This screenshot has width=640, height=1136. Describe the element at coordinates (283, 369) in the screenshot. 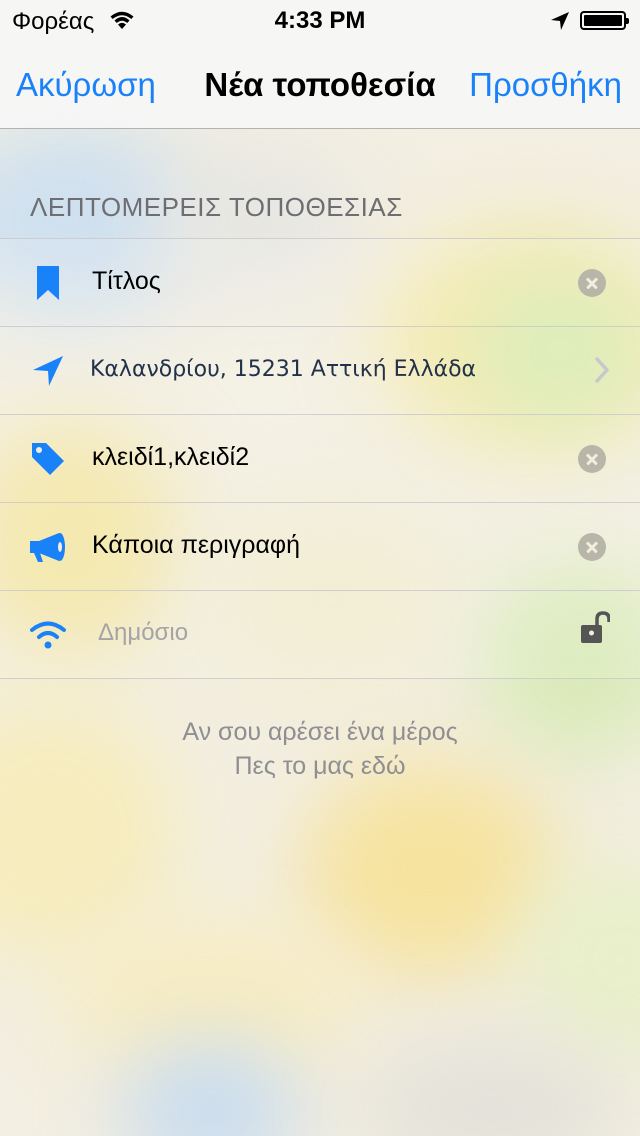

I see `address-text: Καλανδρίου, 15231 Αττική Ελλάδα` at that location.